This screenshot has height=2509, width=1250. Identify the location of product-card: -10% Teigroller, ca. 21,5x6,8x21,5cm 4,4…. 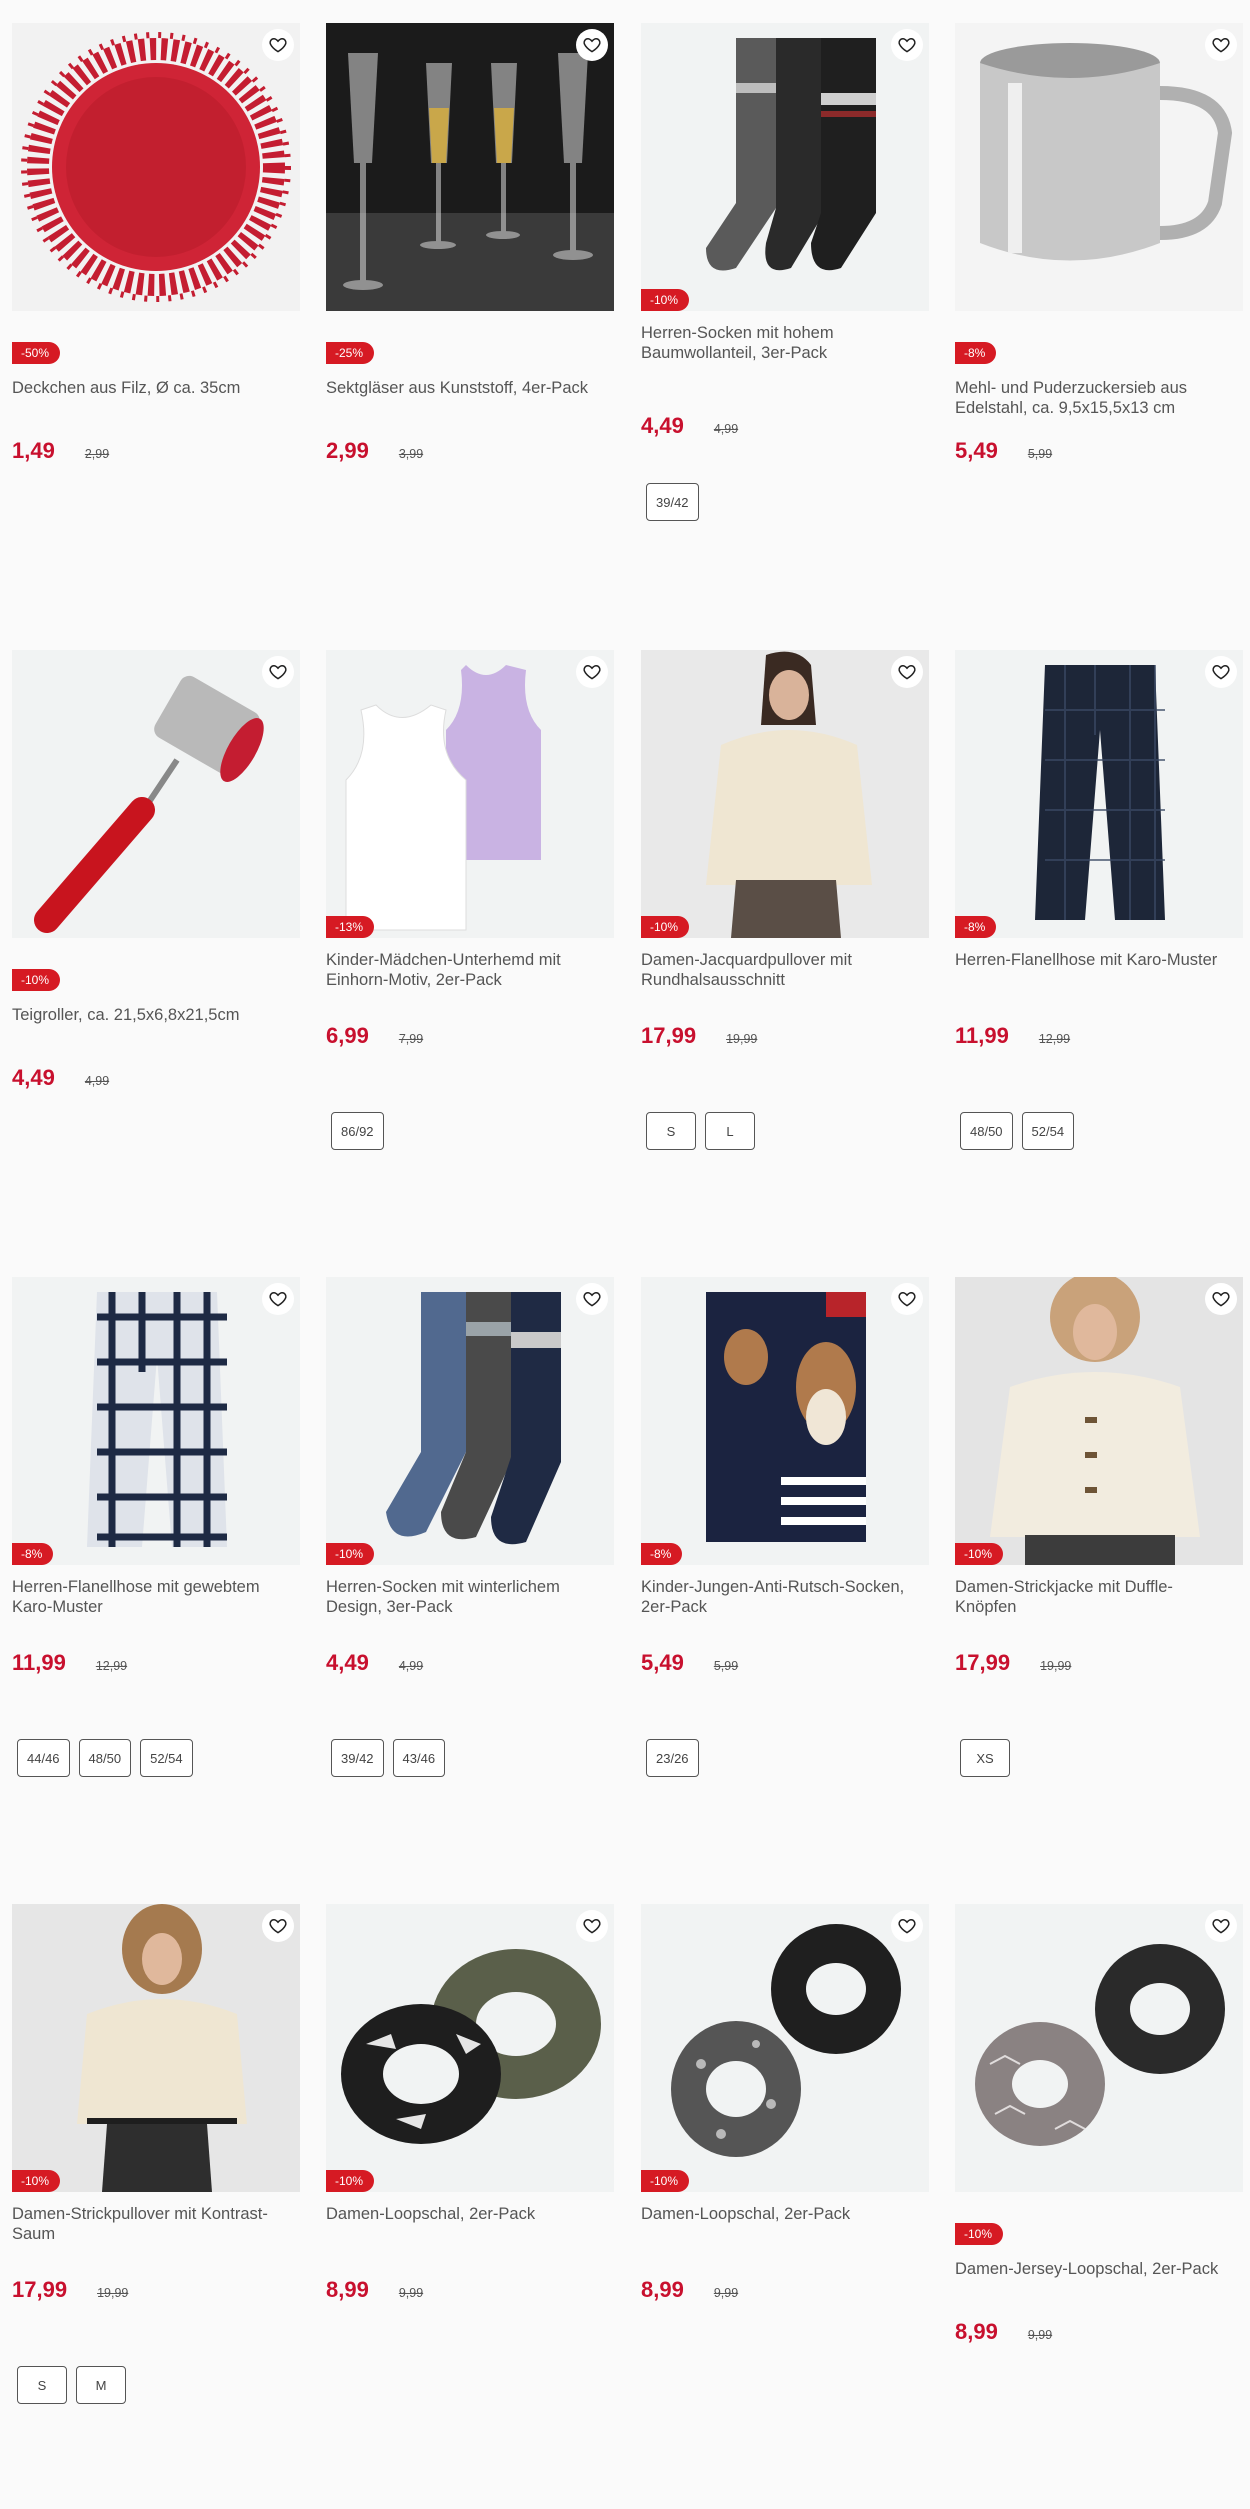
(156, 870).